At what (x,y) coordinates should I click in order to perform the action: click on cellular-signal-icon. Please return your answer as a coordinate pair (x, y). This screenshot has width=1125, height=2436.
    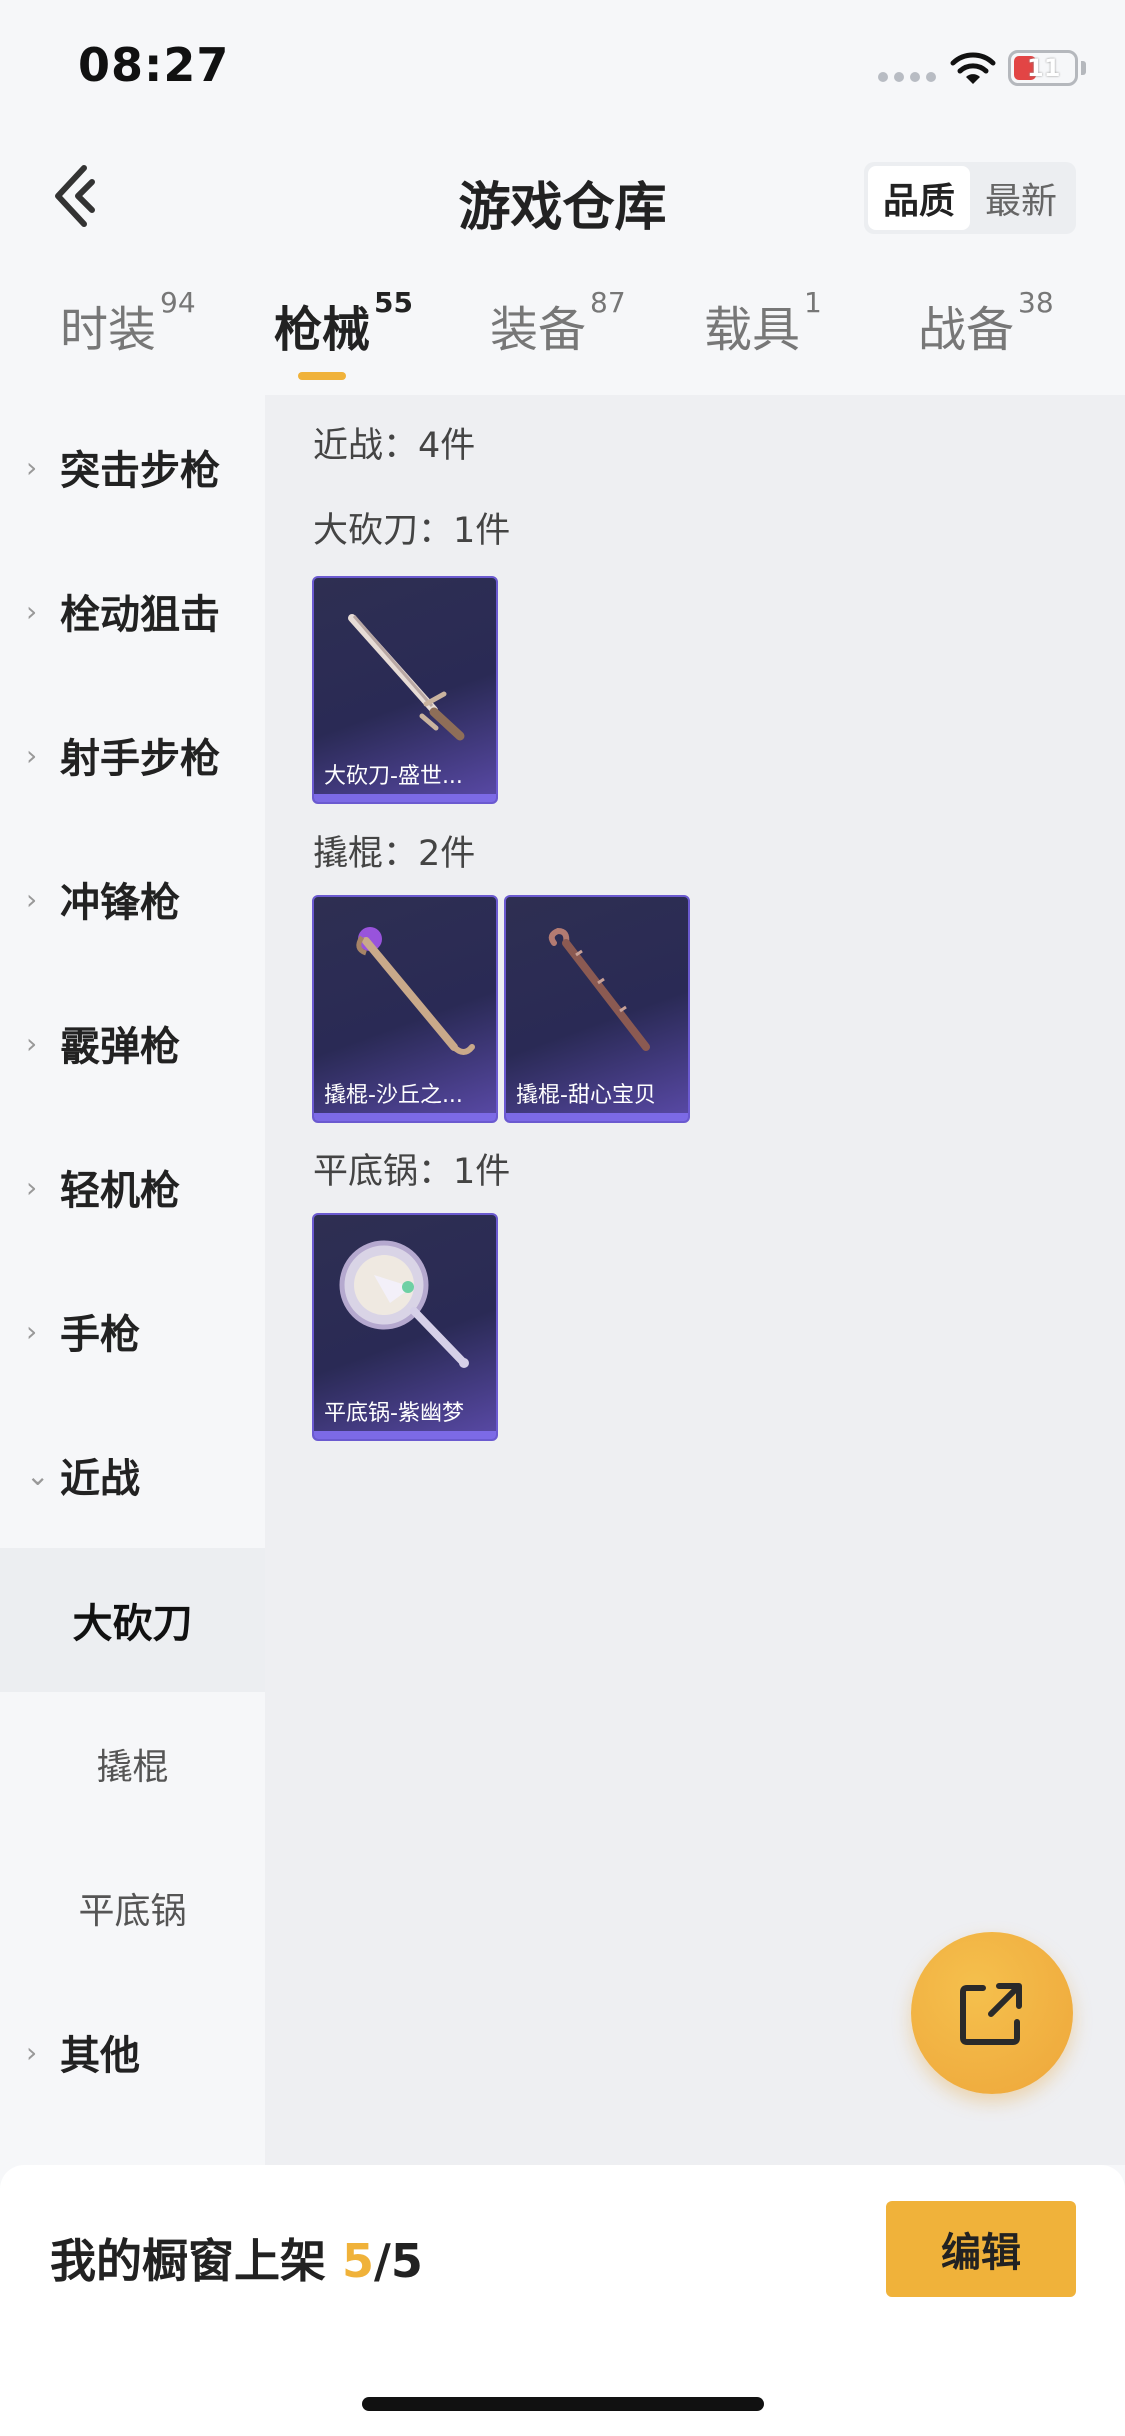
    Looking at the image, I should click on (907, 77).